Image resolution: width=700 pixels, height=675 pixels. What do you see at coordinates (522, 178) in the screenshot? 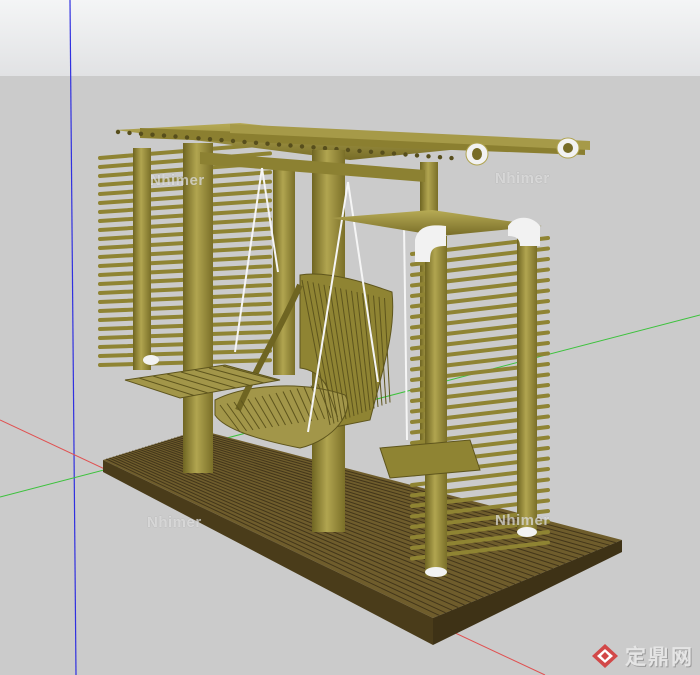
I see `watermark-2: Nhimer` at bounding box center [522, 178].